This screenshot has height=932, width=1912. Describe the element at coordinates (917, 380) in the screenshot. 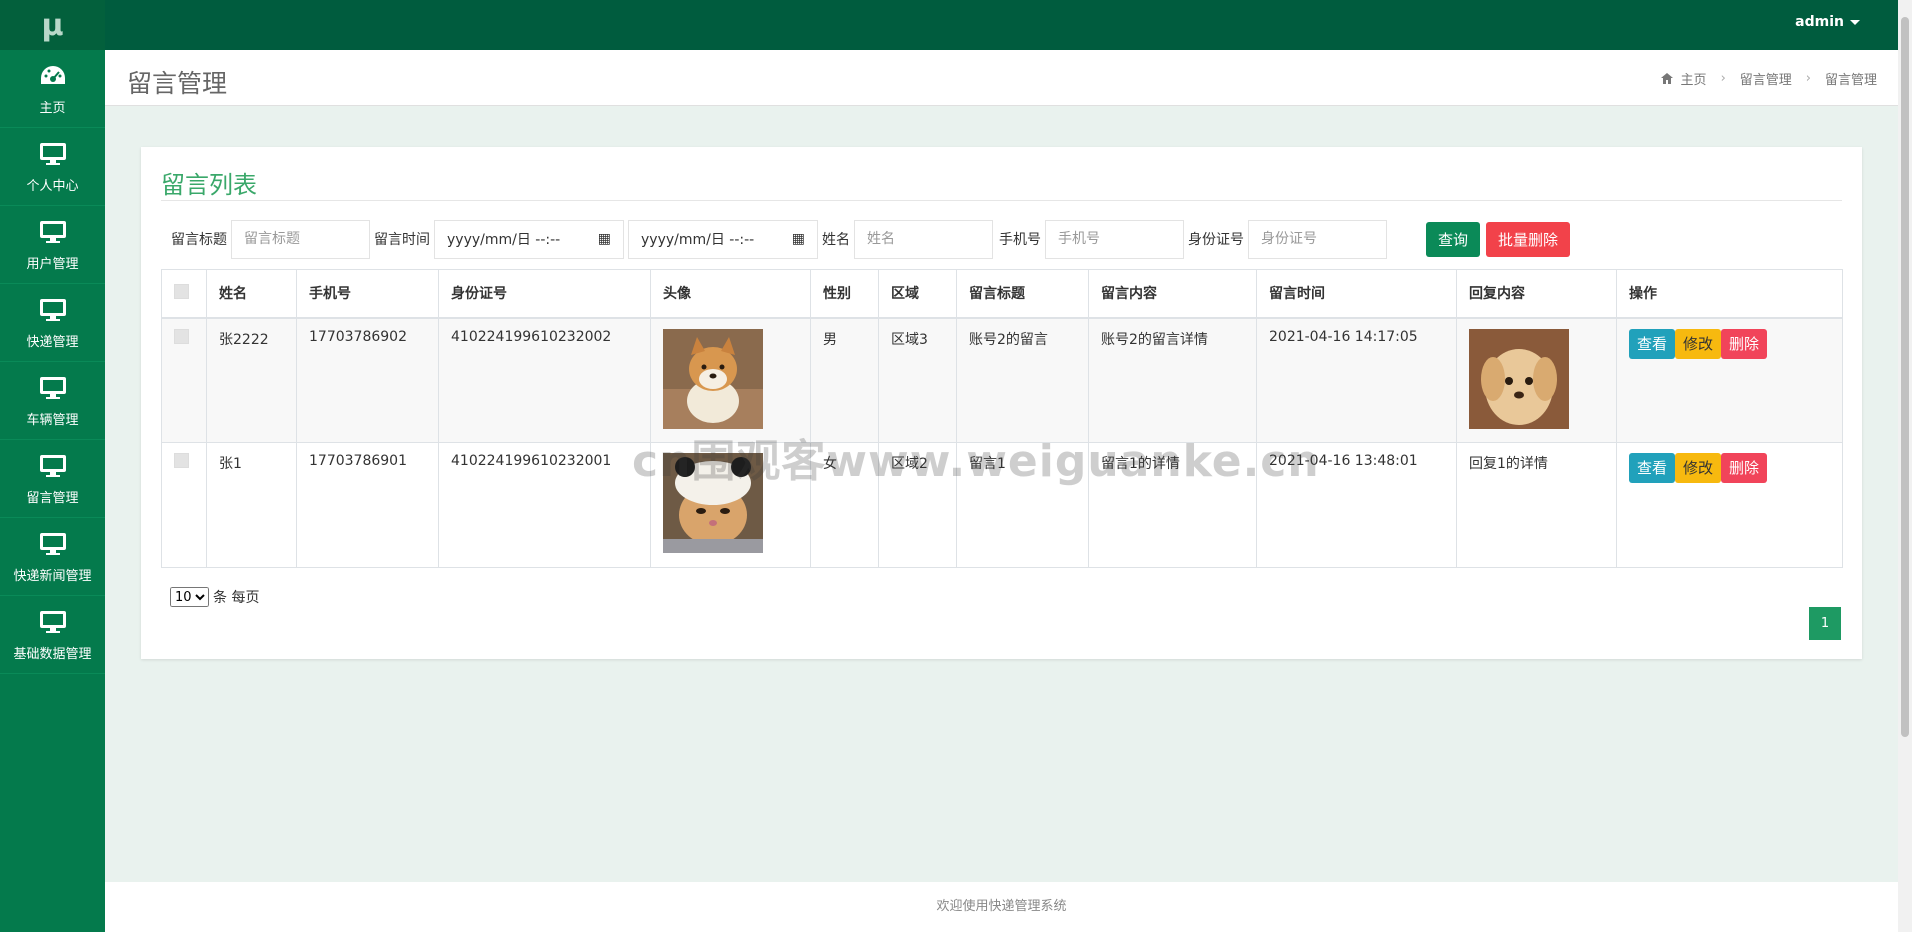

I see `cell-area: 区域3` at that location.